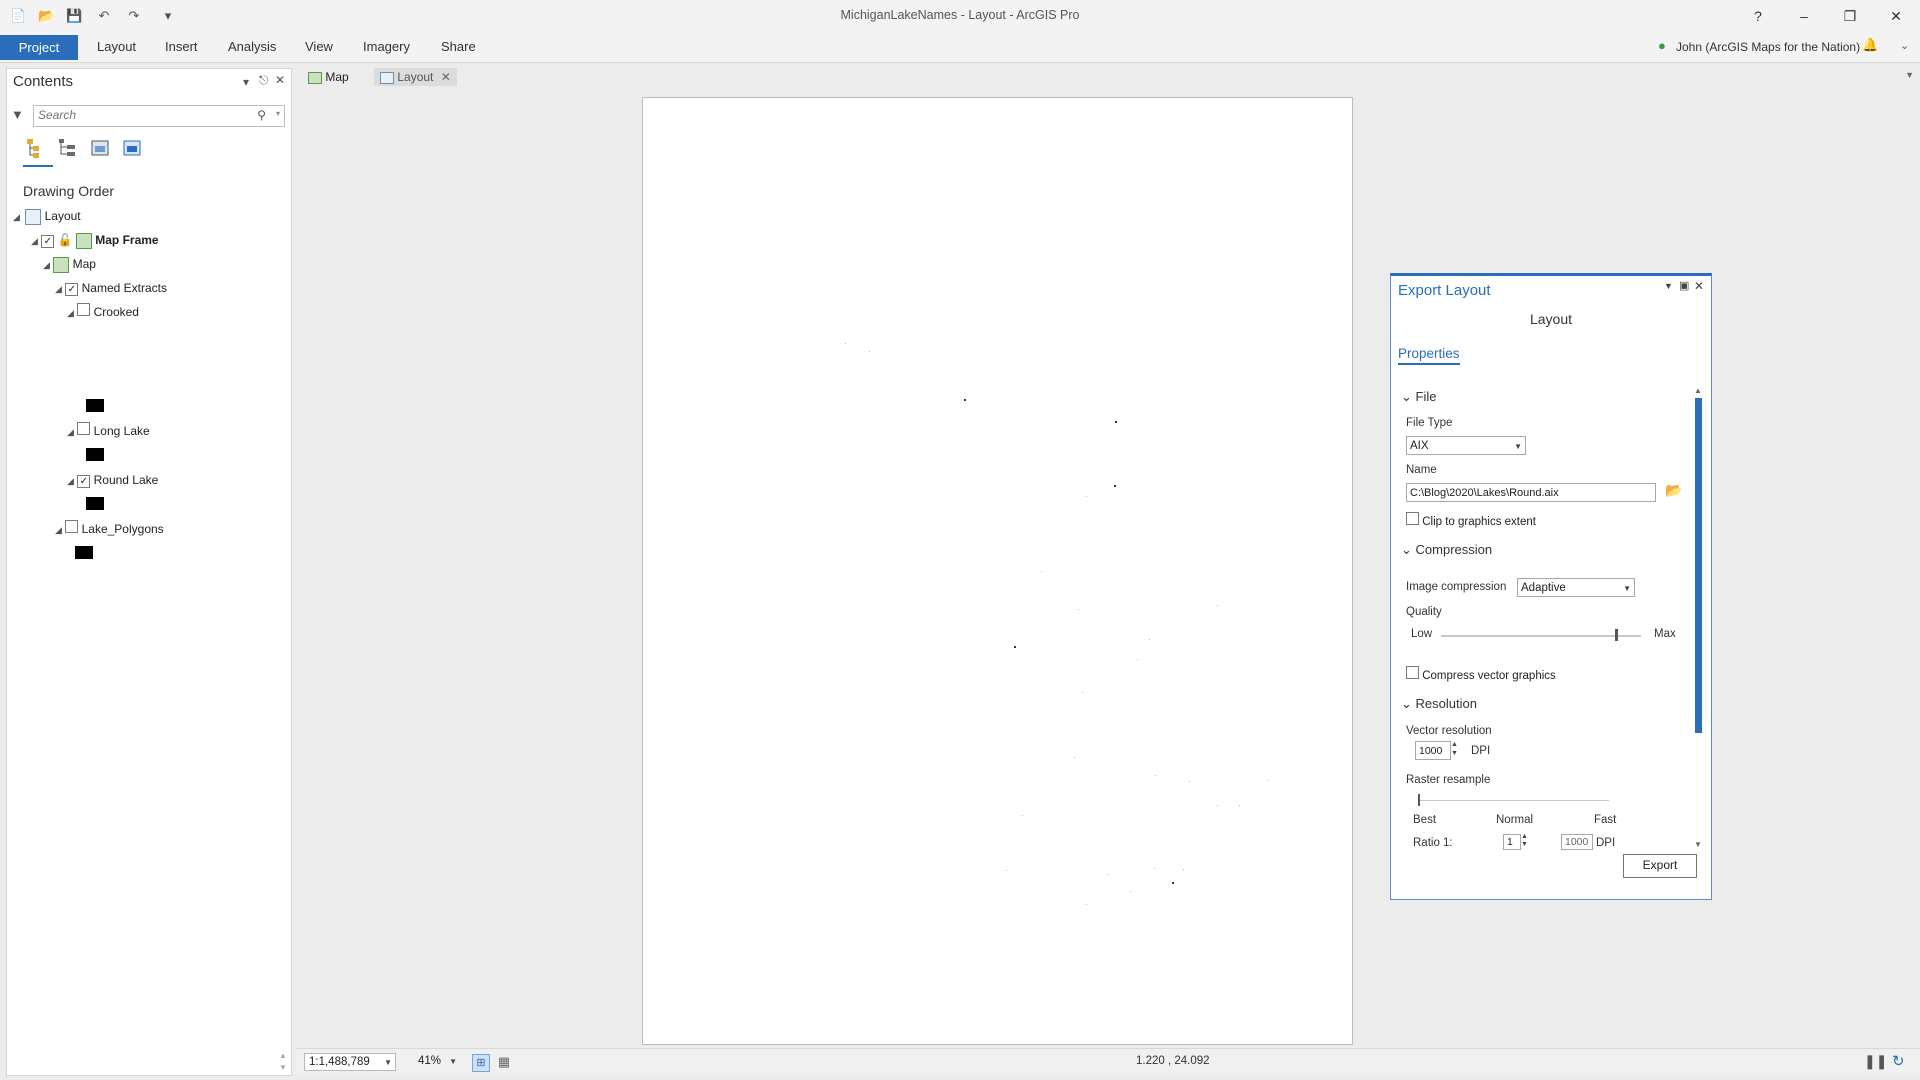  Describe the element at coordinates (111, 288) in the screenshot. I see `tree-item-named-extracts: ◢ ✓ Named Extracts` at that location.